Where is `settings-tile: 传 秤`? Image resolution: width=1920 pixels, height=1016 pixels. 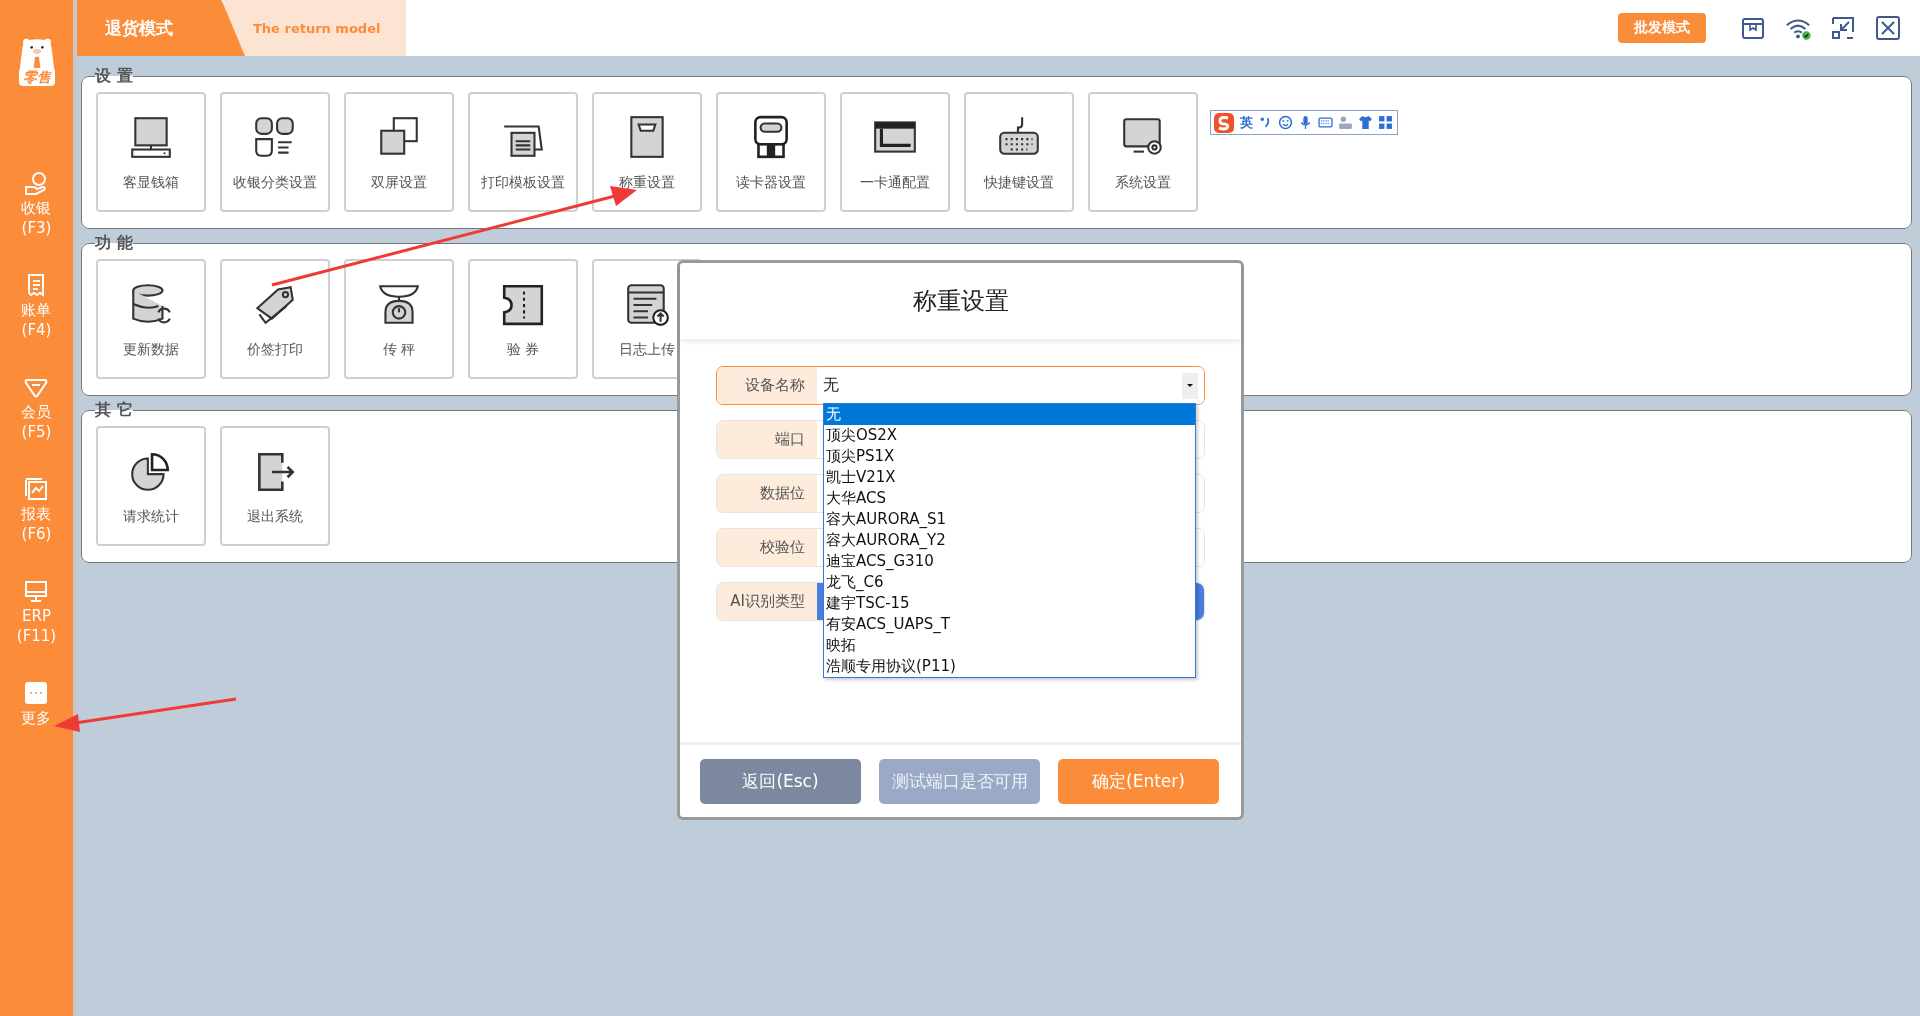
settings-tile: 传 秤 is located at coordinates (399, 319).